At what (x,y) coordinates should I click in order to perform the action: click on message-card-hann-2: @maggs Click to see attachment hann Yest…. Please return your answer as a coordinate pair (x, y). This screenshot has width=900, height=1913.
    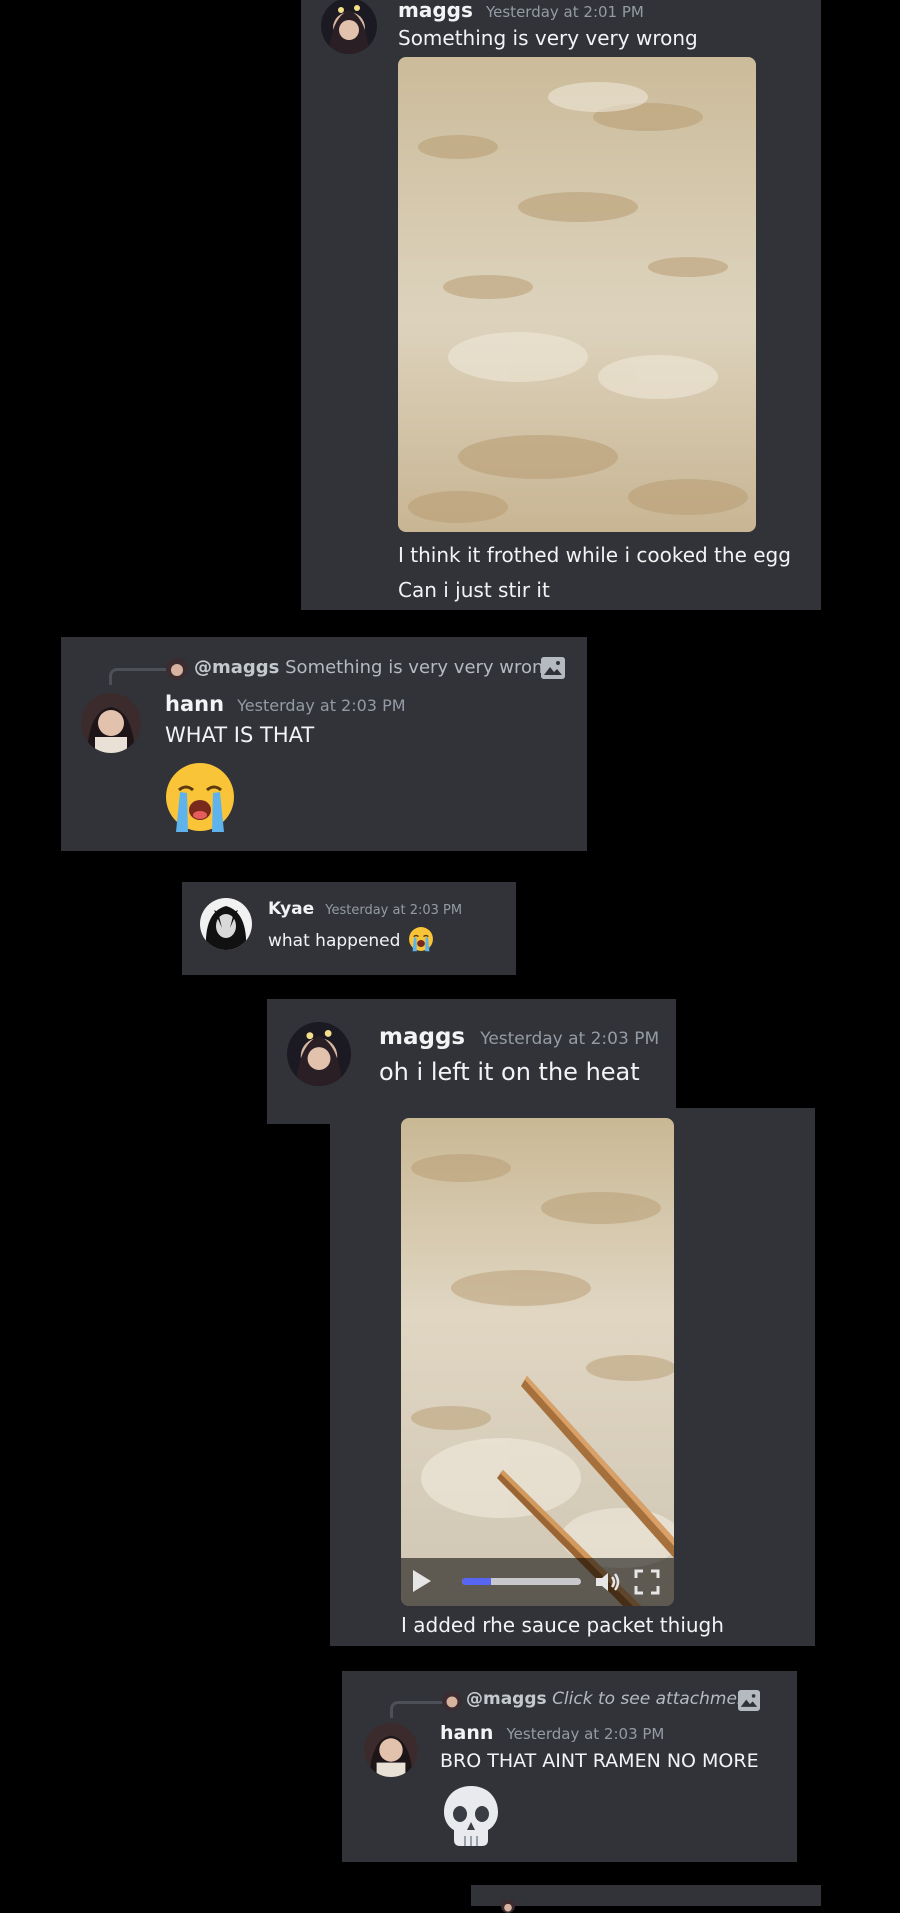
    Looking at the image, I should click on (569, 1766).